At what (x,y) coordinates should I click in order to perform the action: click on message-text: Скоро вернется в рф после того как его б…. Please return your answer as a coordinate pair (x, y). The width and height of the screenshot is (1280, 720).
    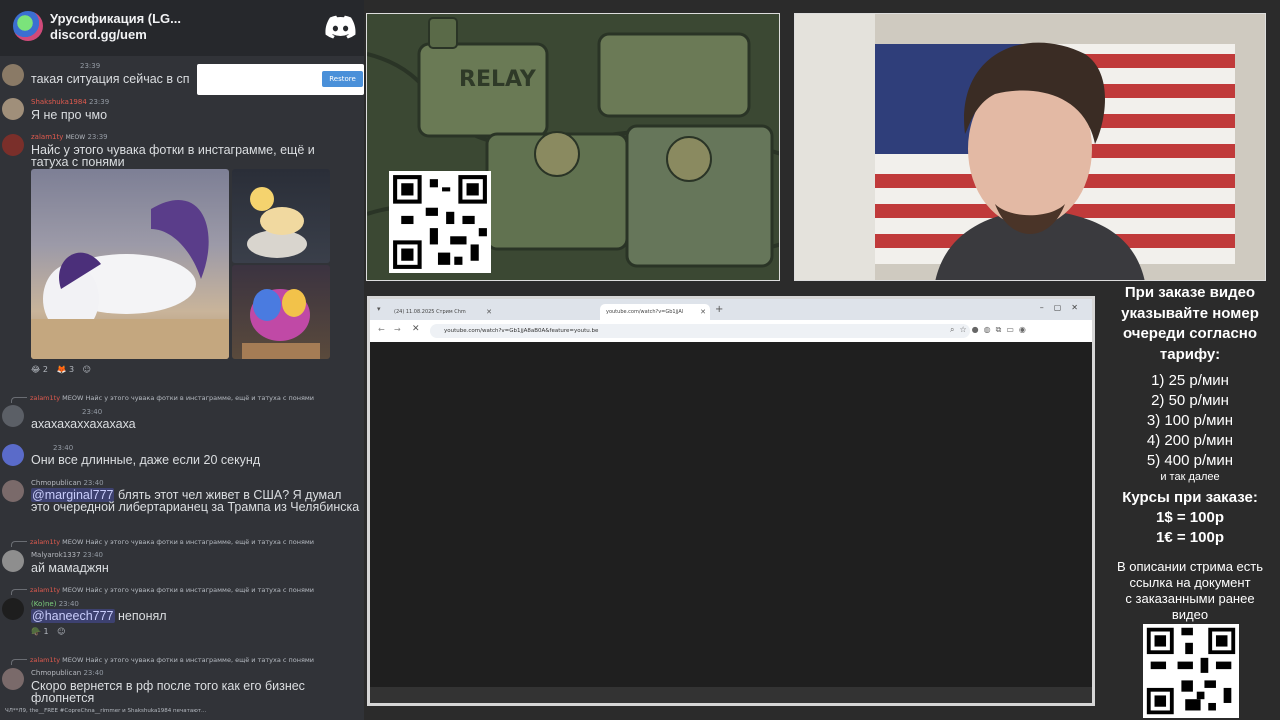
    Looking at the image, I should click on (168, 692).